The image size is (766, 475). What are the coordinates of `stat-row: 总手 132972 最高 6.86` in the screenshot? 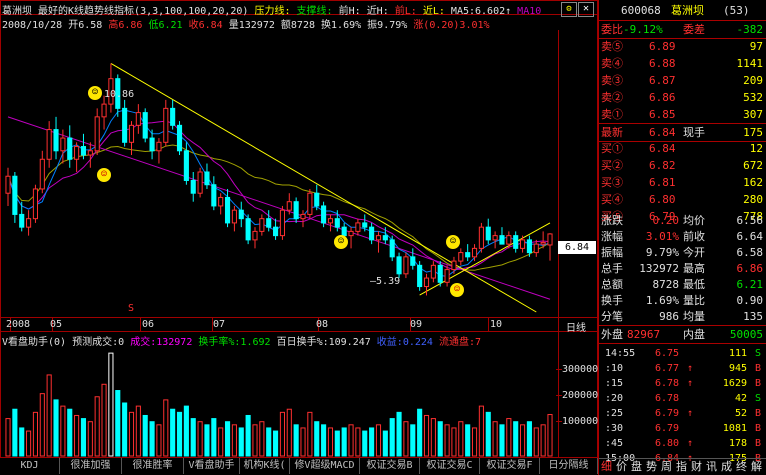 It's located at (682, 268).